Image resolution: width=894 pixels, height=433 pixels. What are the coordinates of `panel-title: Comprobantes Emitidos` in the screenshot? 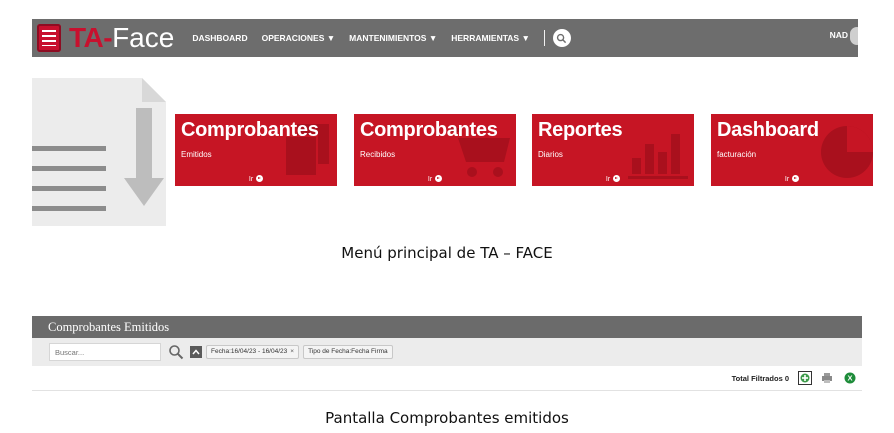 It's located at (447, 327).